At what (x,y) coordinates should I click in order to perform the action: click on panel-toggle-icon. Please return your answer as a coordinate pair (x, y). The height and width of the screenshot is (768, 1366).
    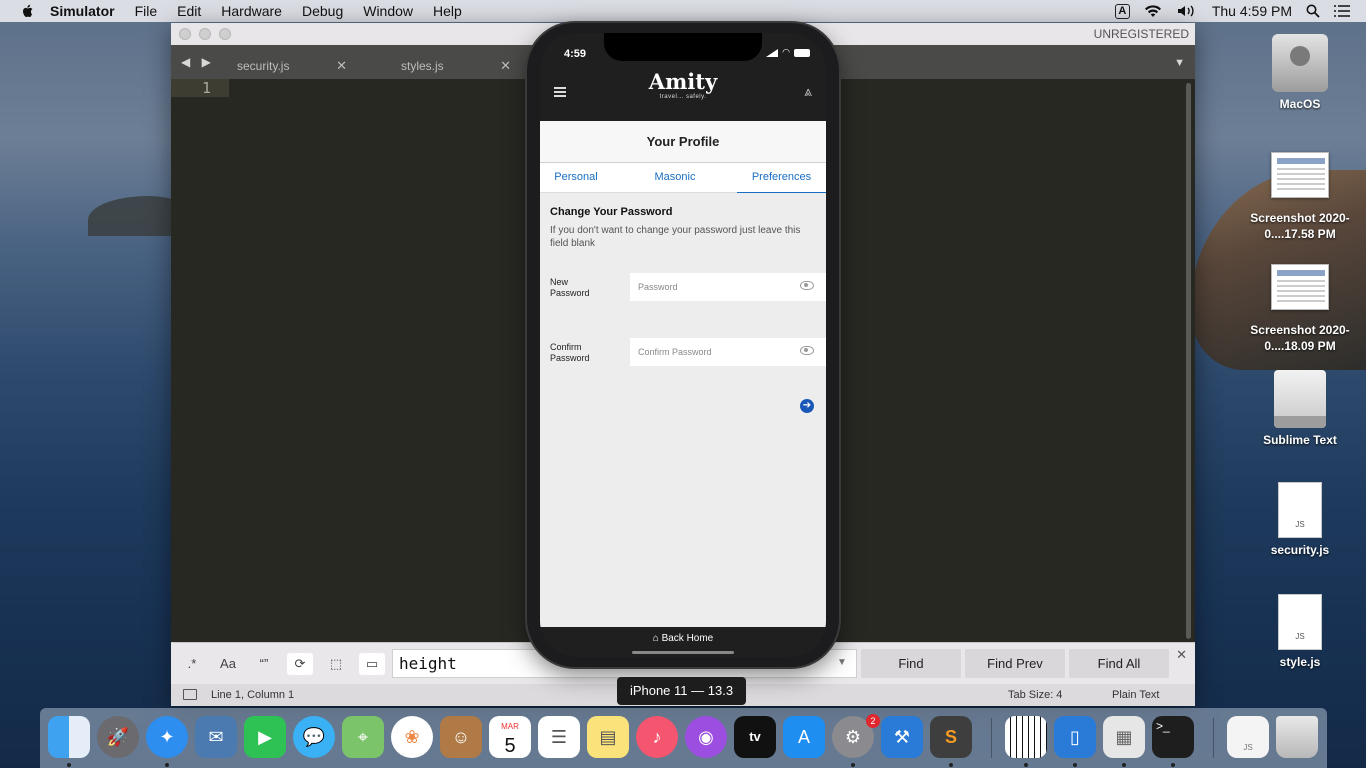
    Looking at the image, I should click on (190, 694).